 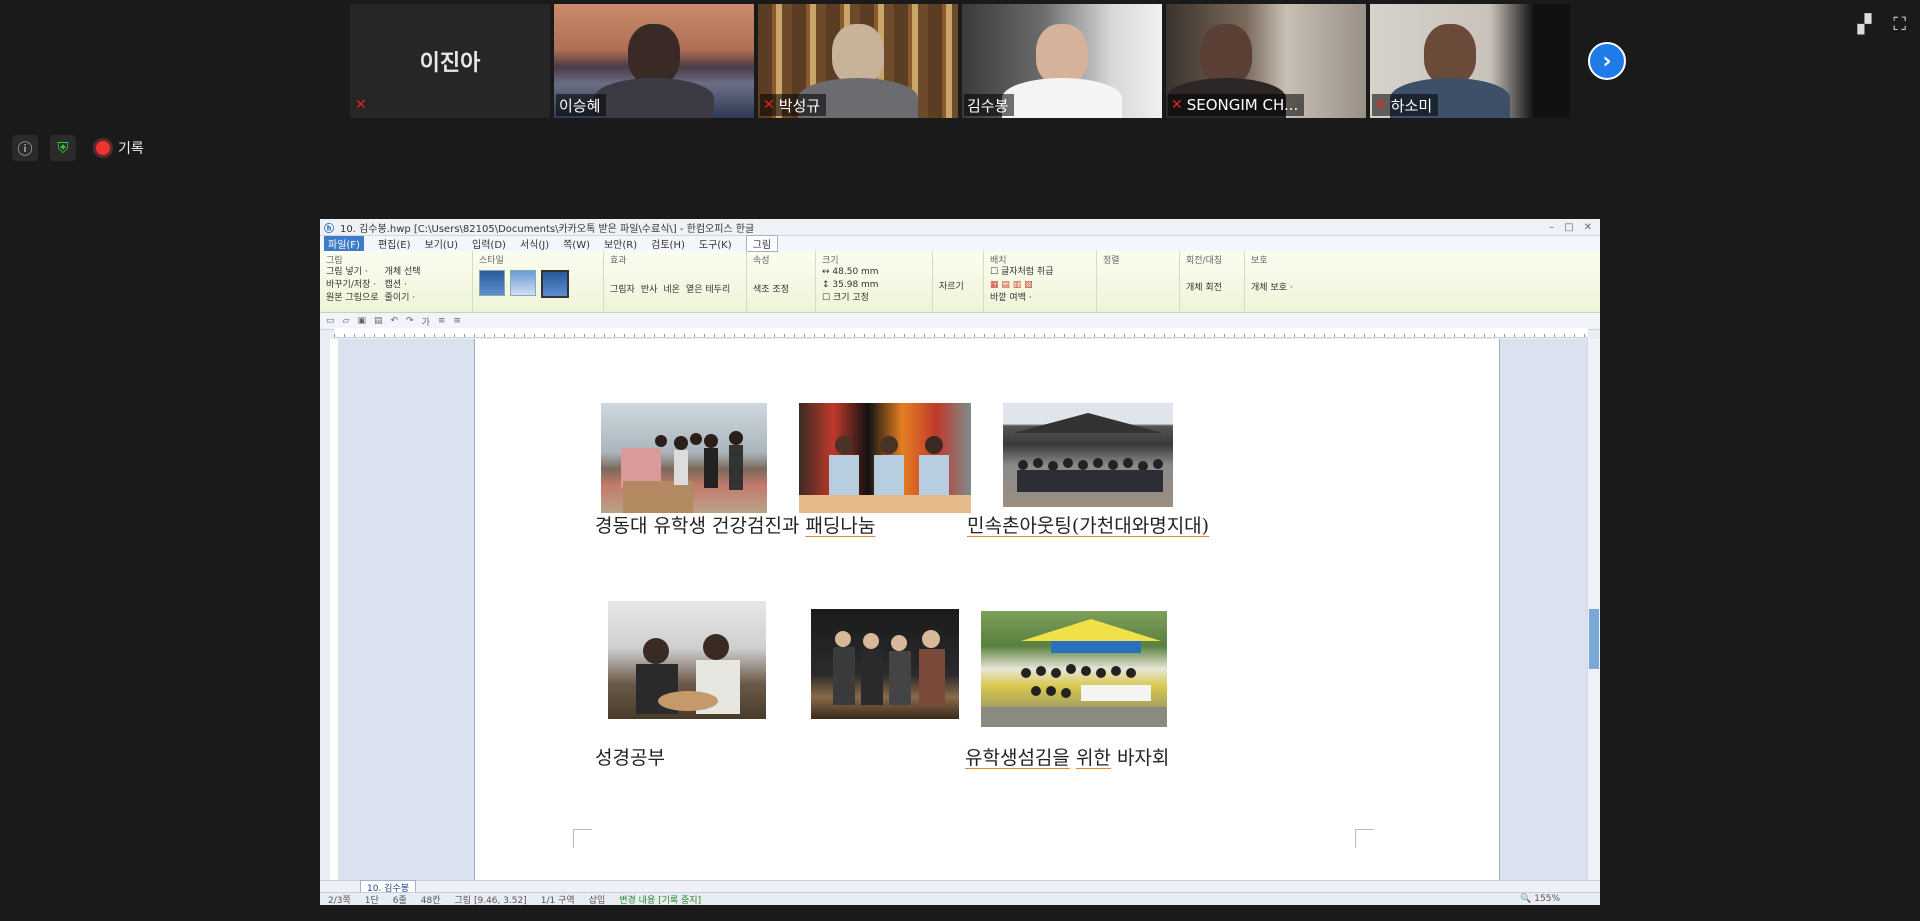 What do you see at coordinates (352, 272) in the screenshot?
I see `insert-picture-button: 그림 넣기 ·` at bounding box center [352, 272].